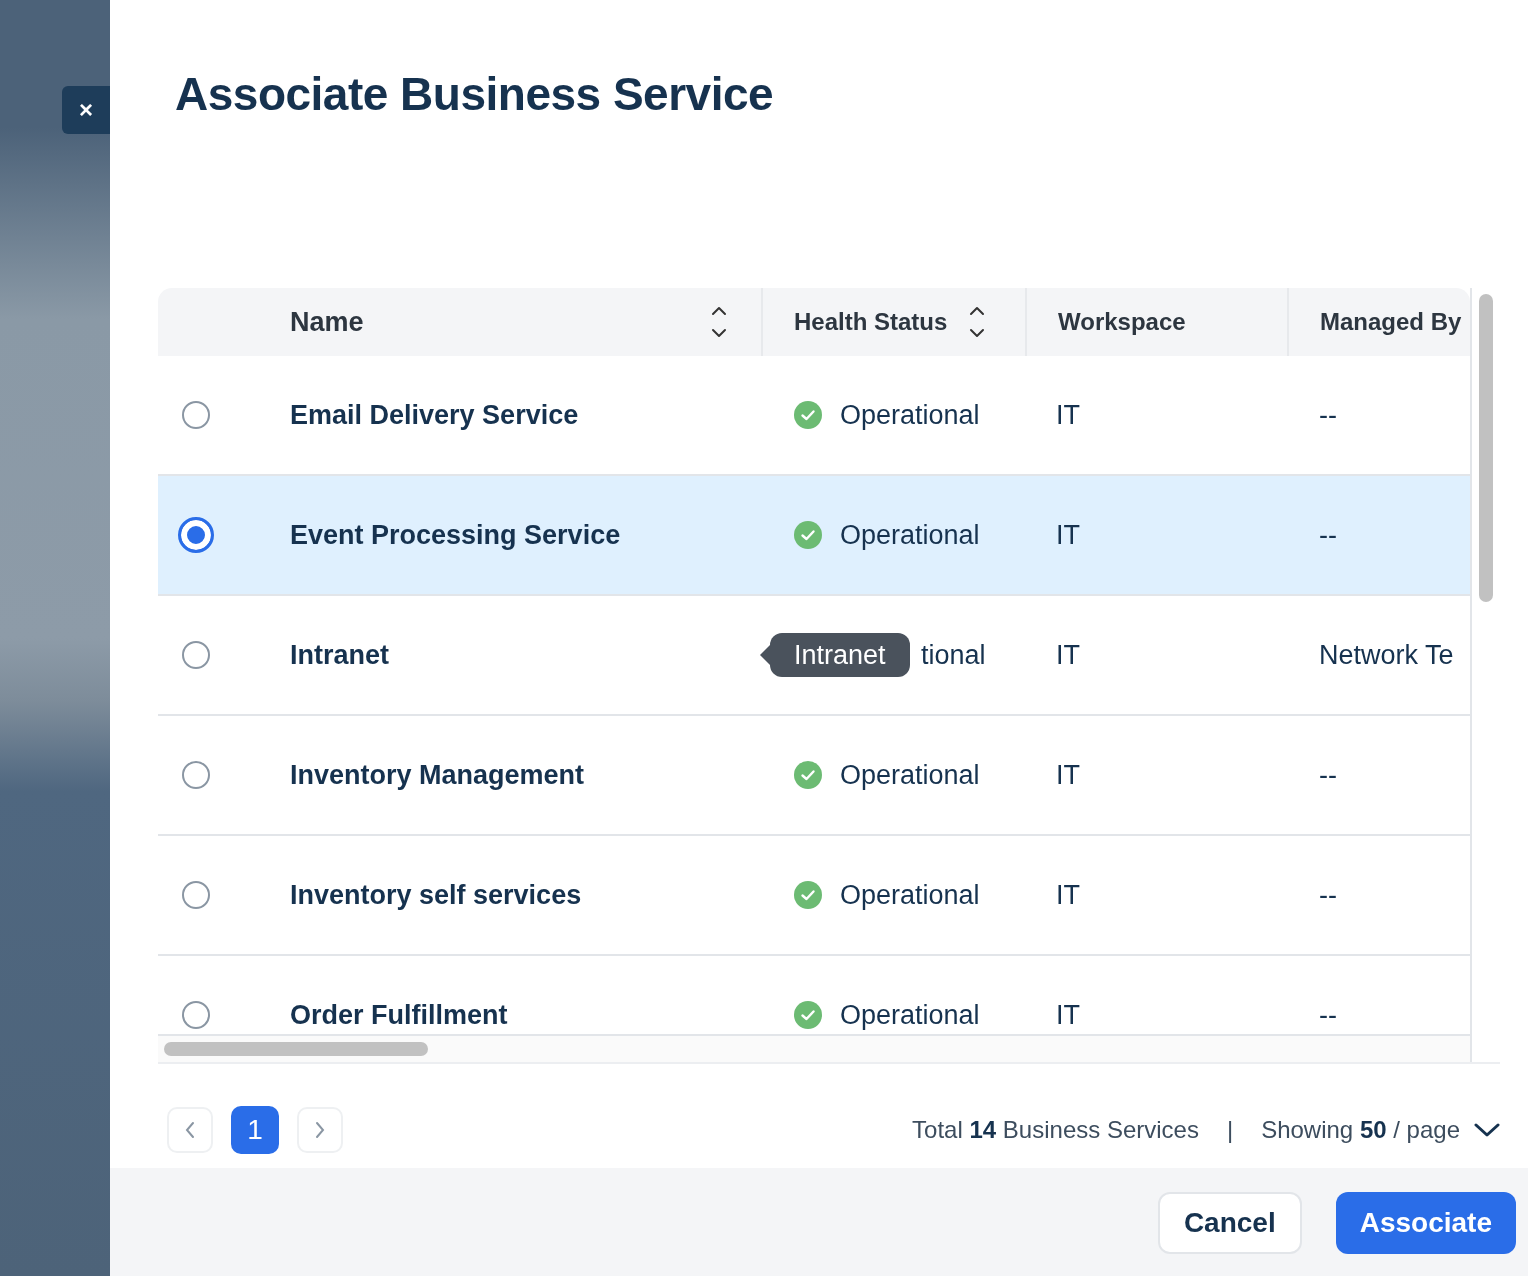 The width and height of the screenshot is (1528, 1276). What do you see at coordinates (434, 415) in the screenshot?
I see `service-name: Email Delivery Service` at bounding box center [434, 415].